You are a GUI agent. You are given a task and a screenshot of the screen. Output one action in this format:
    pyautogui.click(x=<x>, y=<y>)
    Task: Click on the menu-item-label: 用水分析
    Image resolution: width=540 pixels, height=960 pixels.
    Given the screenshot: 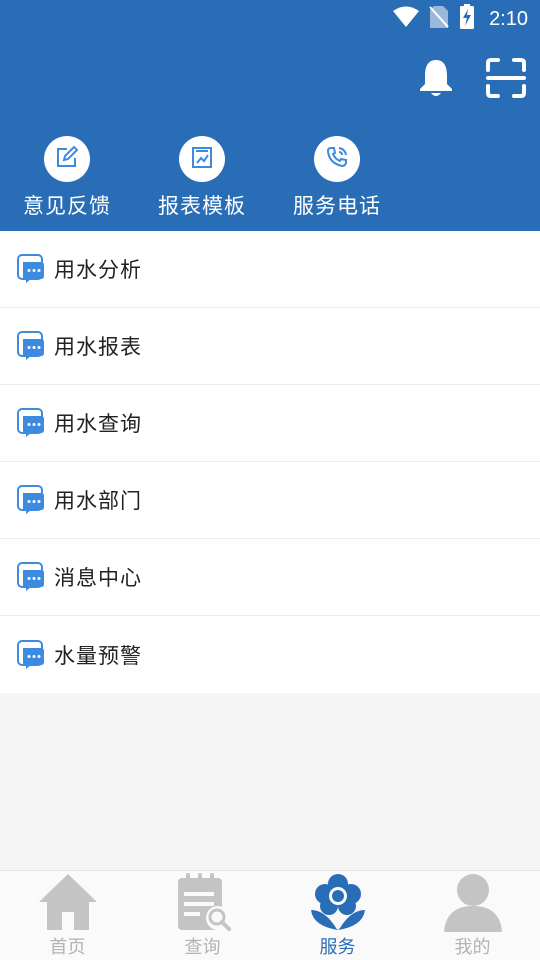 What is the action you would take?
    pyautogui.click(x=98, y=270)
    